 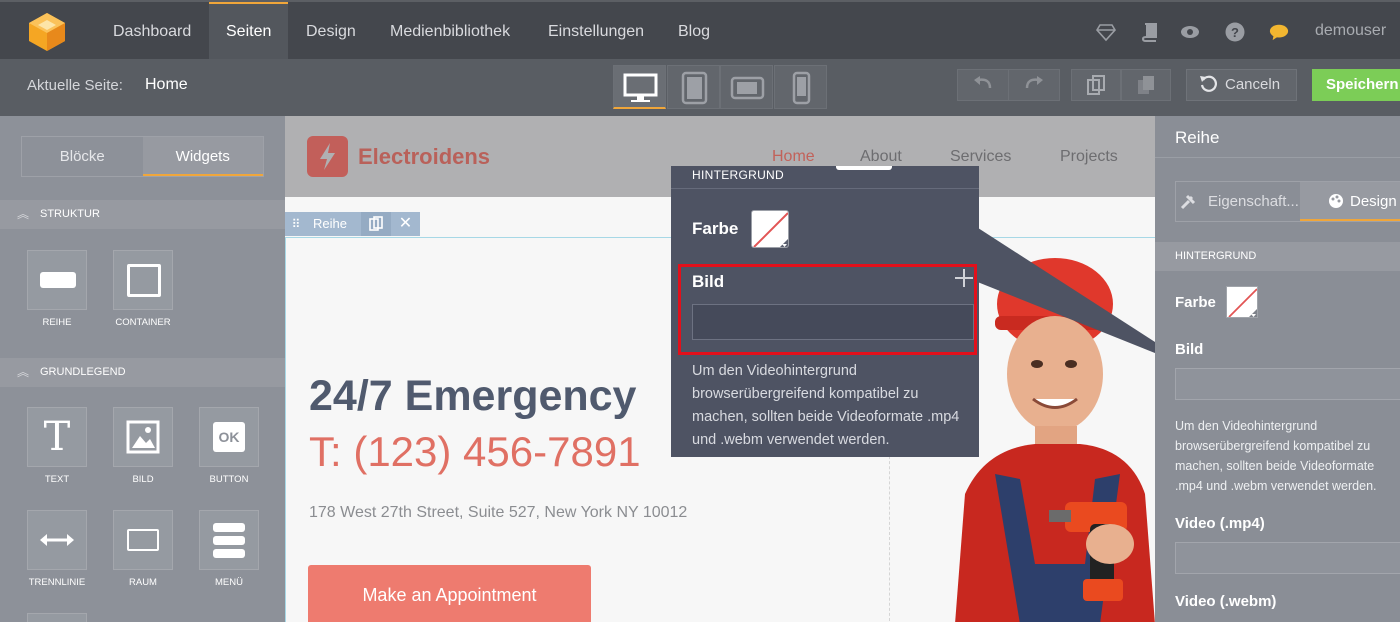 I want to click on popup-color-swatch, so click(x=770, y=229).